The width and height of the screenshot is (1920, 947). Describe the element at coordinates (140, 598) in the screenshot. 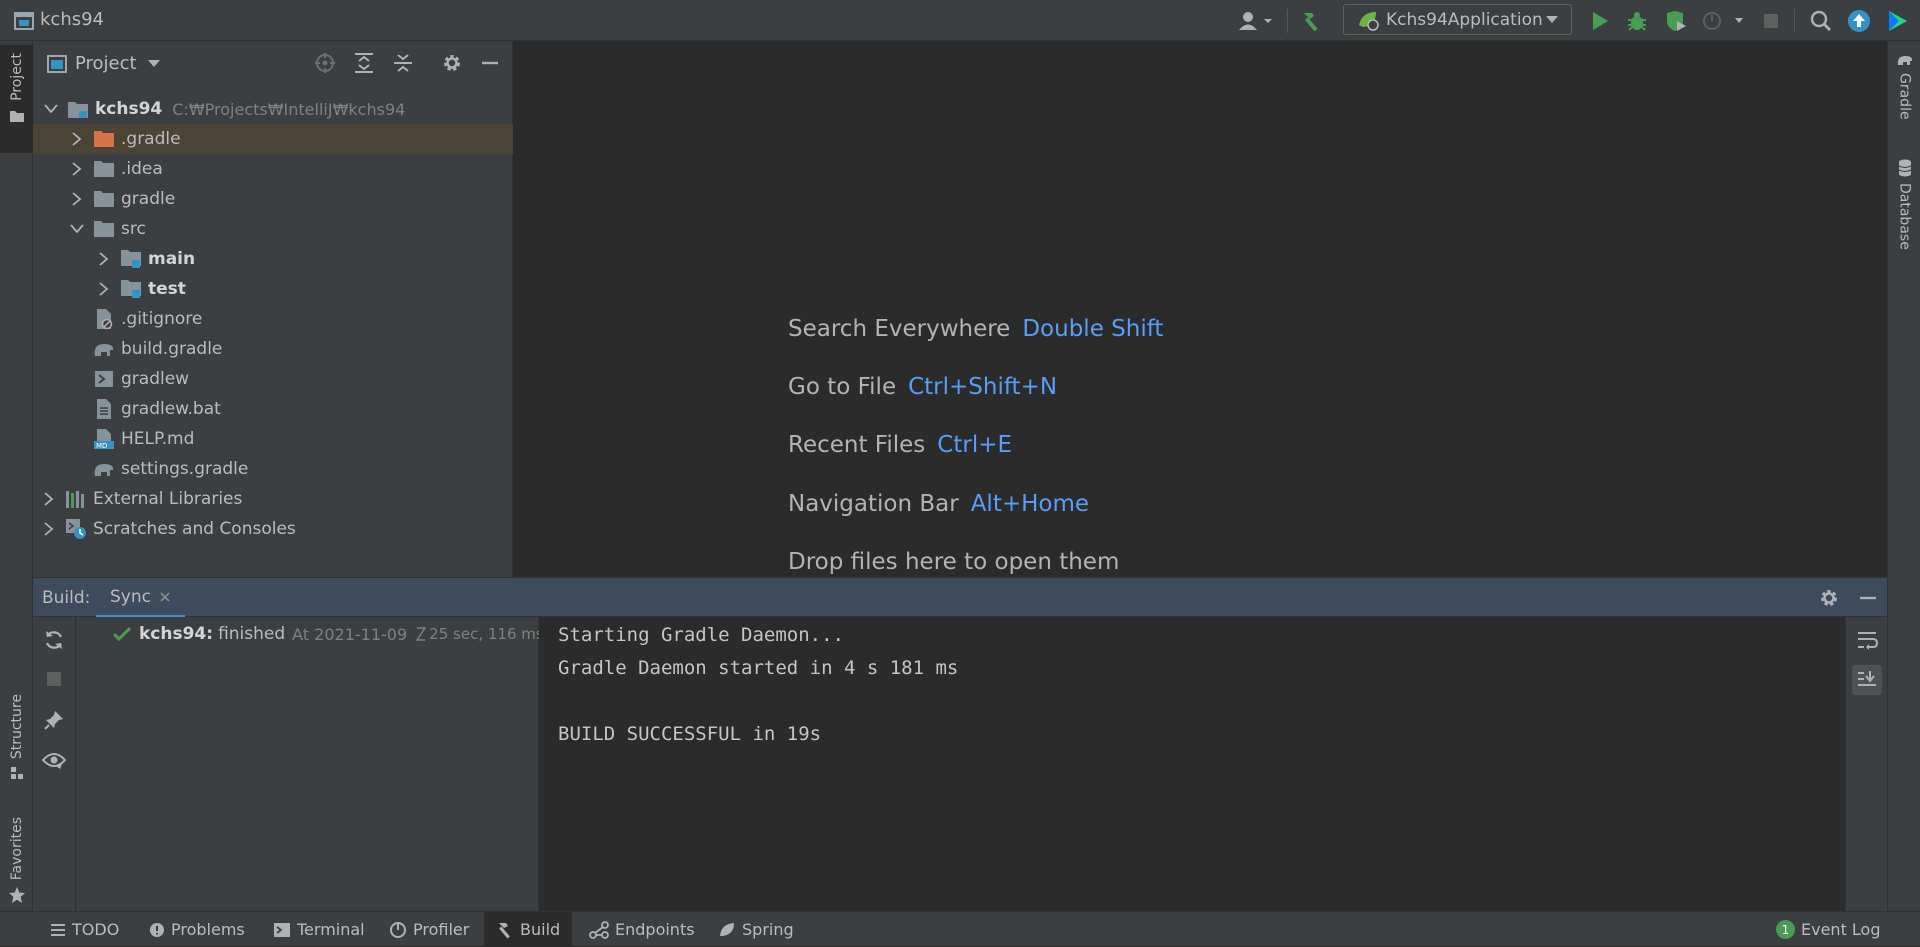

I see `tab-sync: Sync` at that location.